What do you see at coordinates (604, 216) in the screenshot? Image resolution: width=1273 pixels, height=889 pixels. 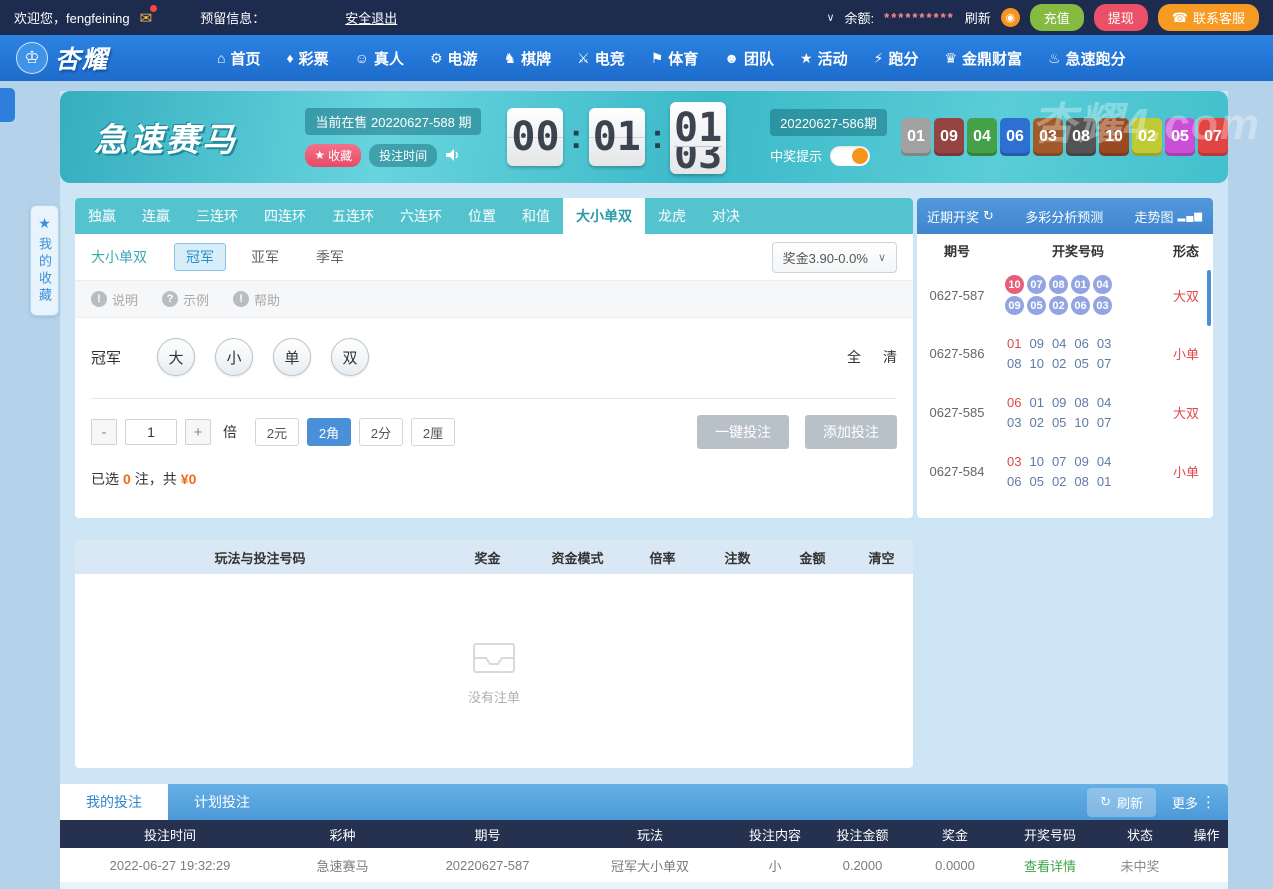 I see `play-tab-active: 大小单双` at bounding box center [604, 216].